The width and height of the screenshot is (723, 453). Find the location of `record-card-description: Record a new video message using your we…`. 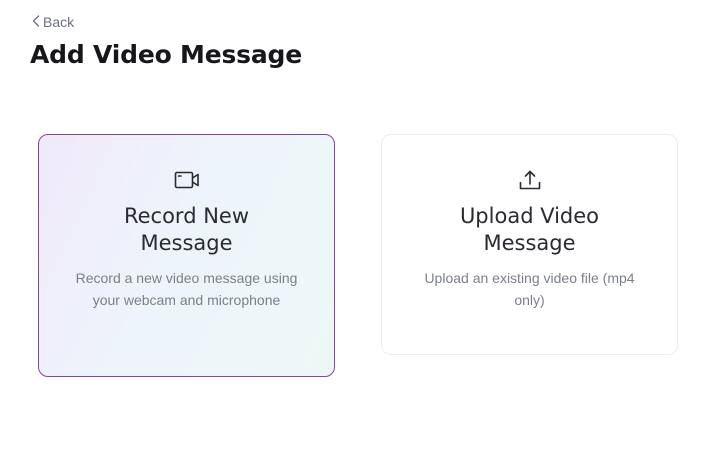

record-card-description: Record a new video message using your we… is located at coordinates (186, 289).